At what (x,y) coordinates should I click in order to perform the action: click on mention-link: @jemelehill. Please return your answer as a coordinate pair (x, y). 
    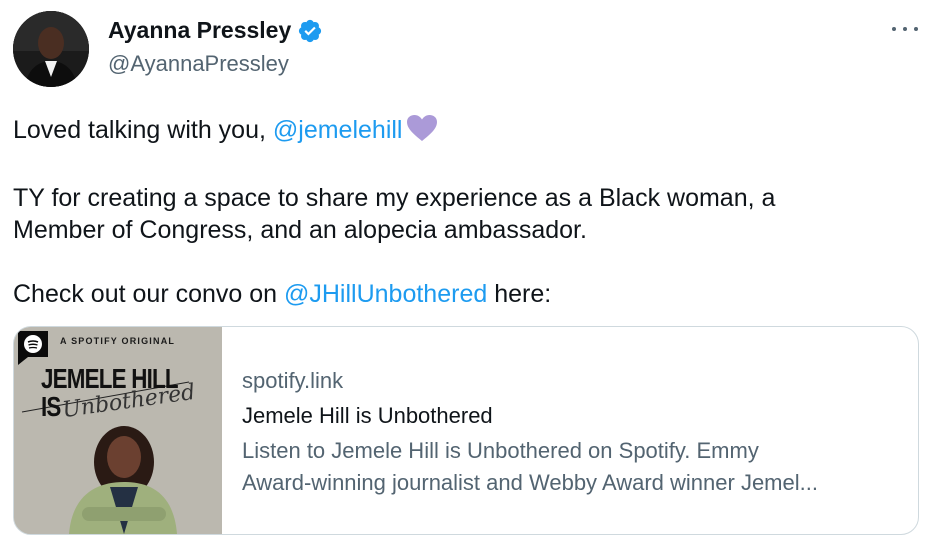
    Looking at the image, I should click on (338, 130).